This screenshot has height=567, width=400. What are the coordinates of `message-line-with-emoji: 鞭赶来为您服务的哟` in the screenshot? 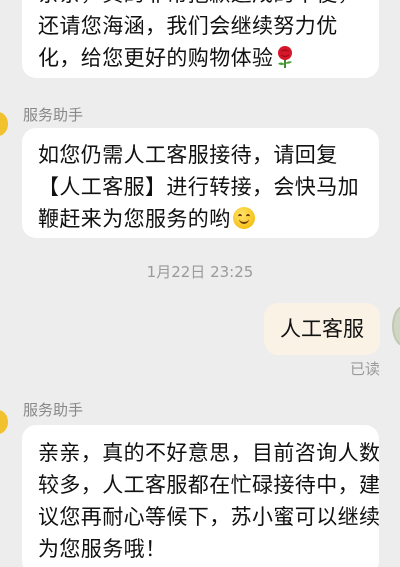 It's located at (200, 219).